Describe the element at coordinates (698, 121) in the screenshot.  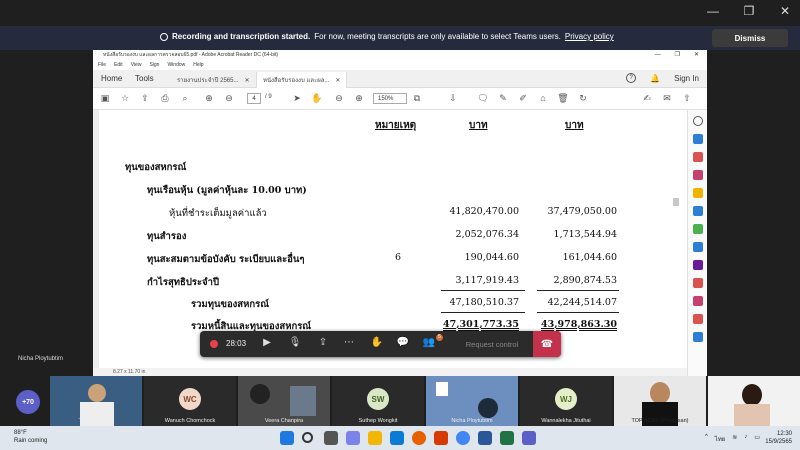
I see `search-tool-icon` at that location.